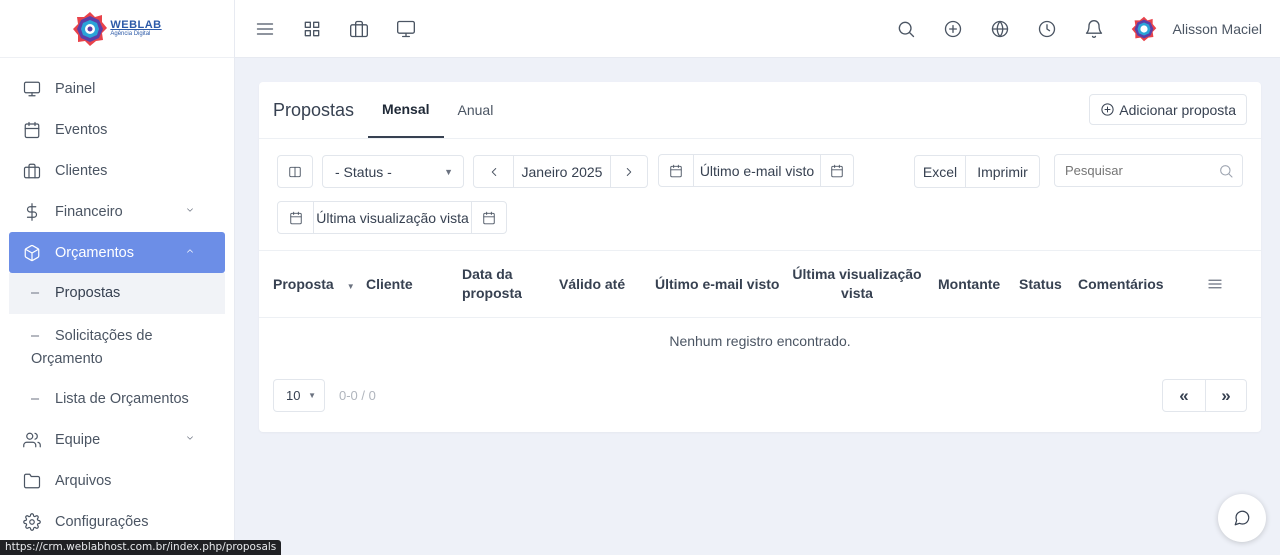  I want to click on last-view-filter: Última visualização vista, so click(392, 217).